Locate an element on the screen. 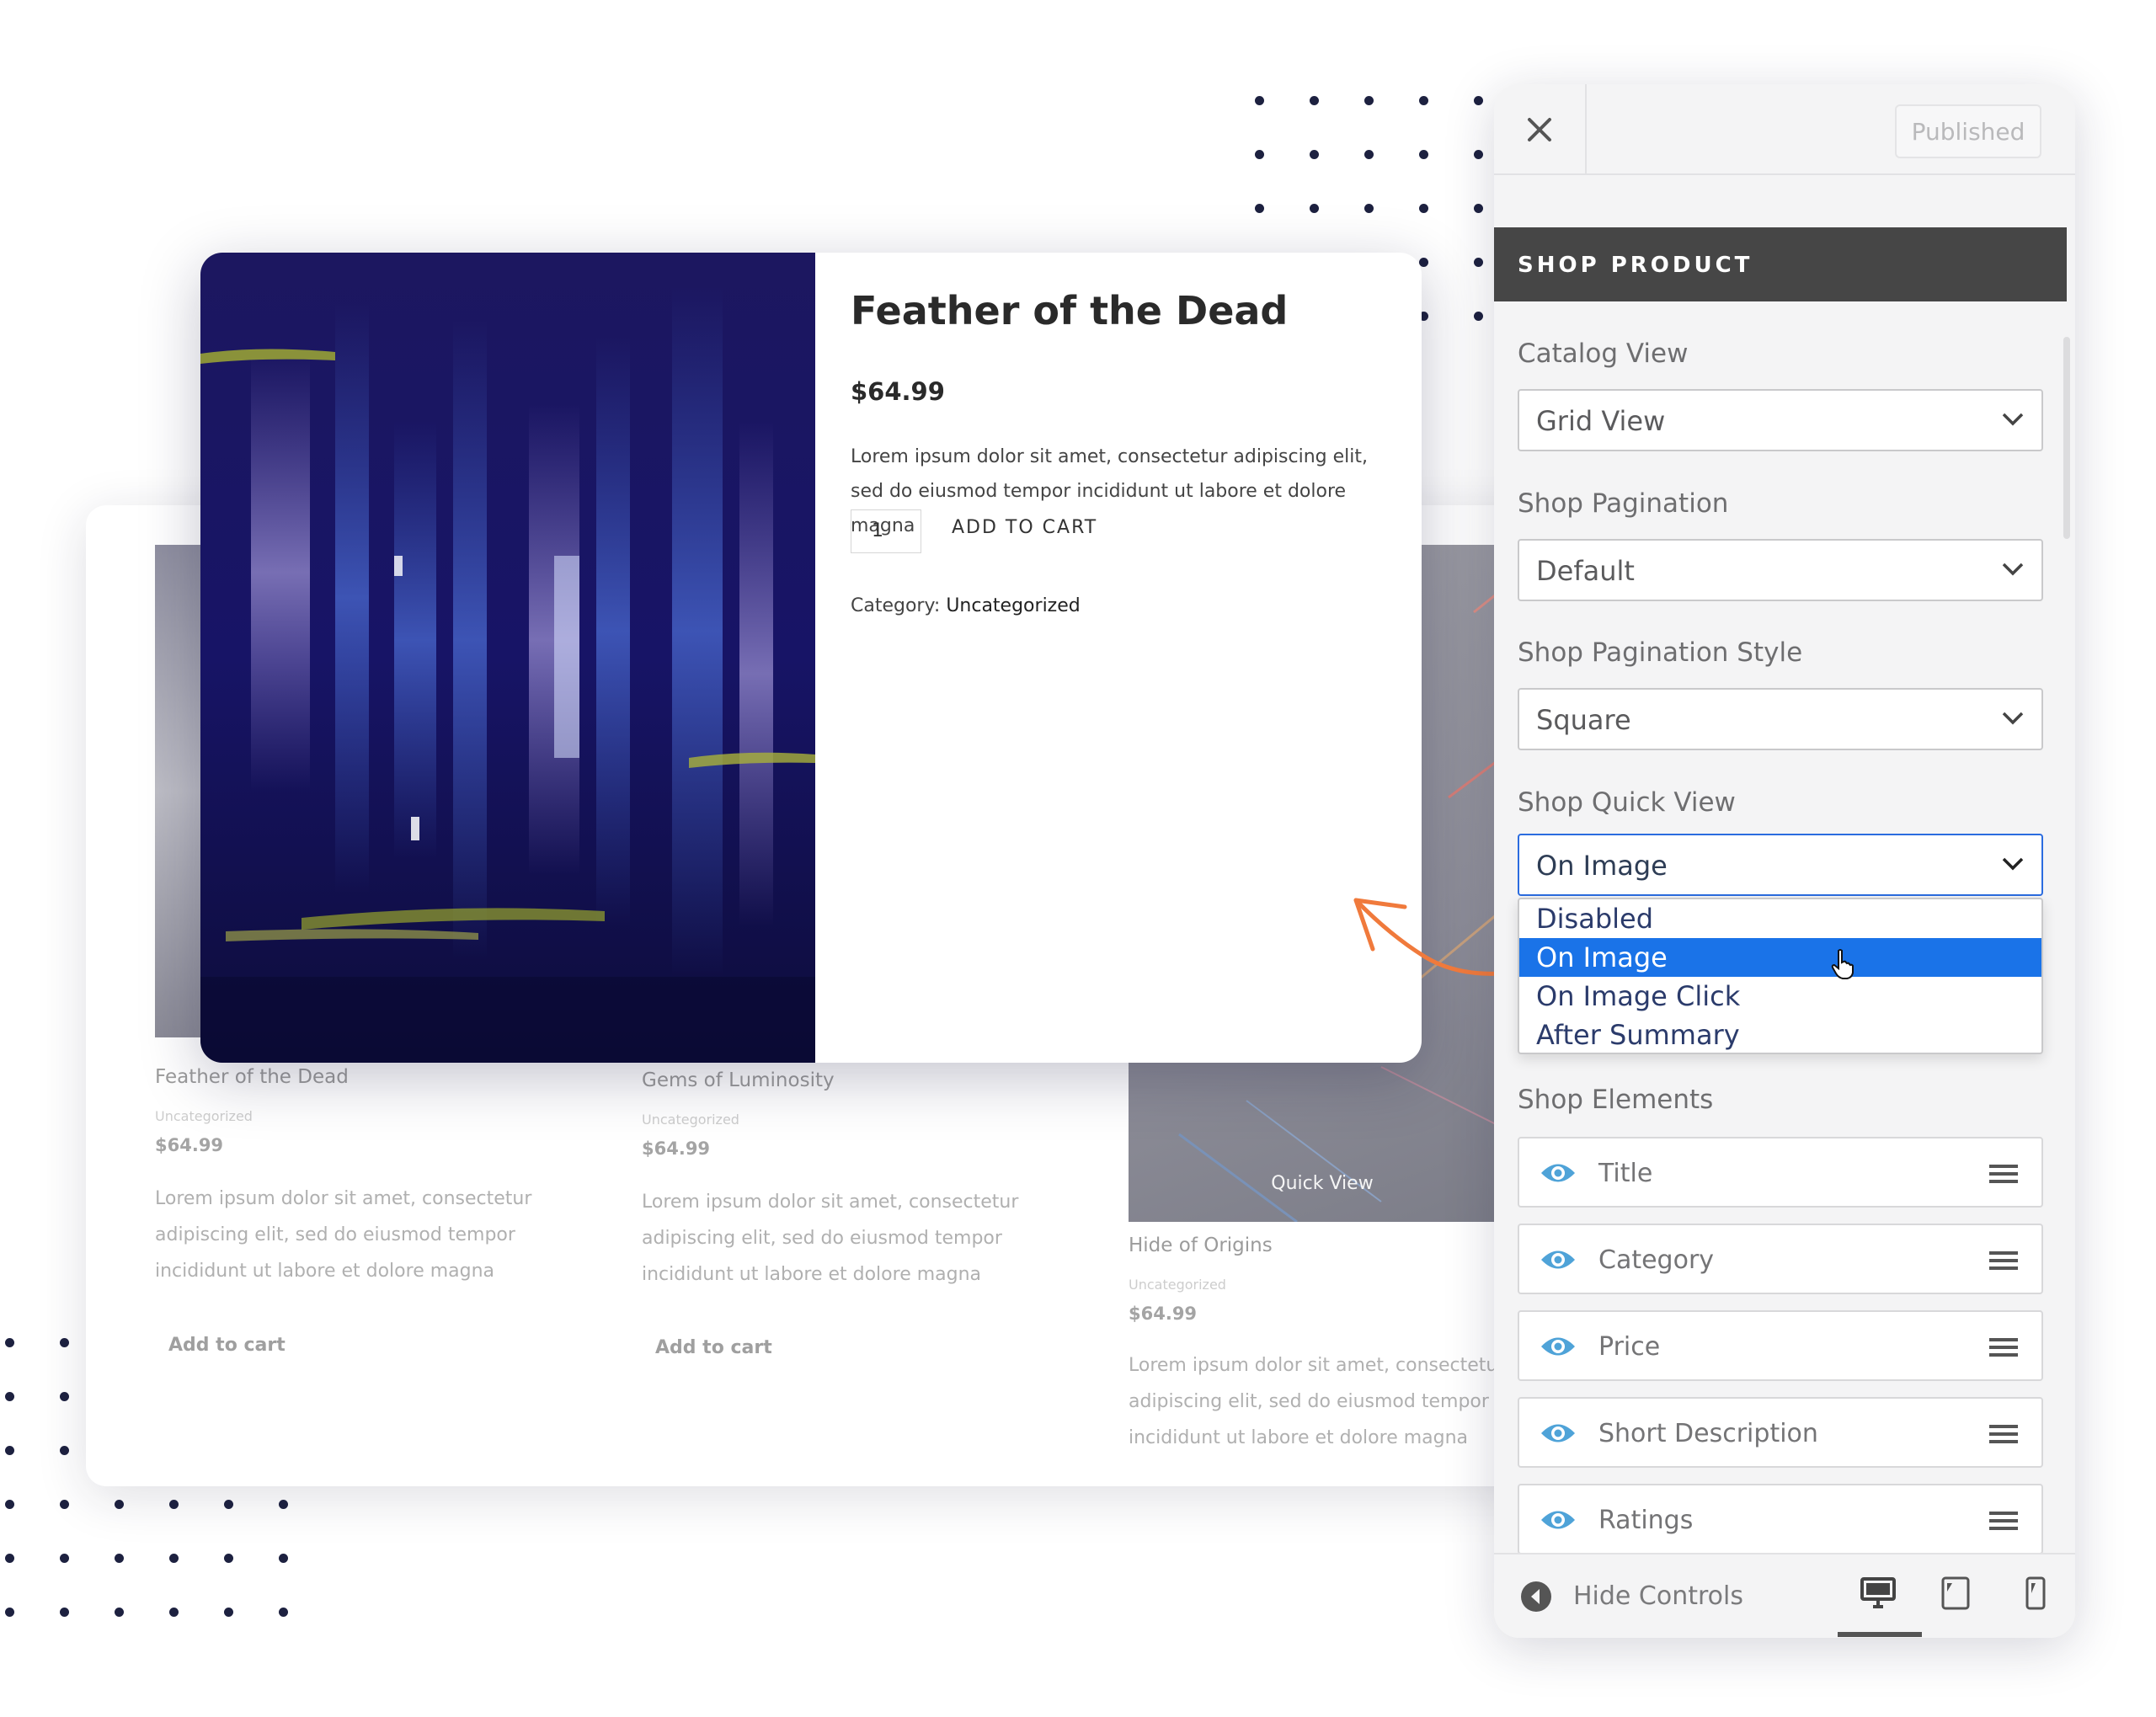 Image resolution: width=2156 pixels, height=1717 pixels. quick-view-button: Quick View is located at coordinates (1322, 1183).